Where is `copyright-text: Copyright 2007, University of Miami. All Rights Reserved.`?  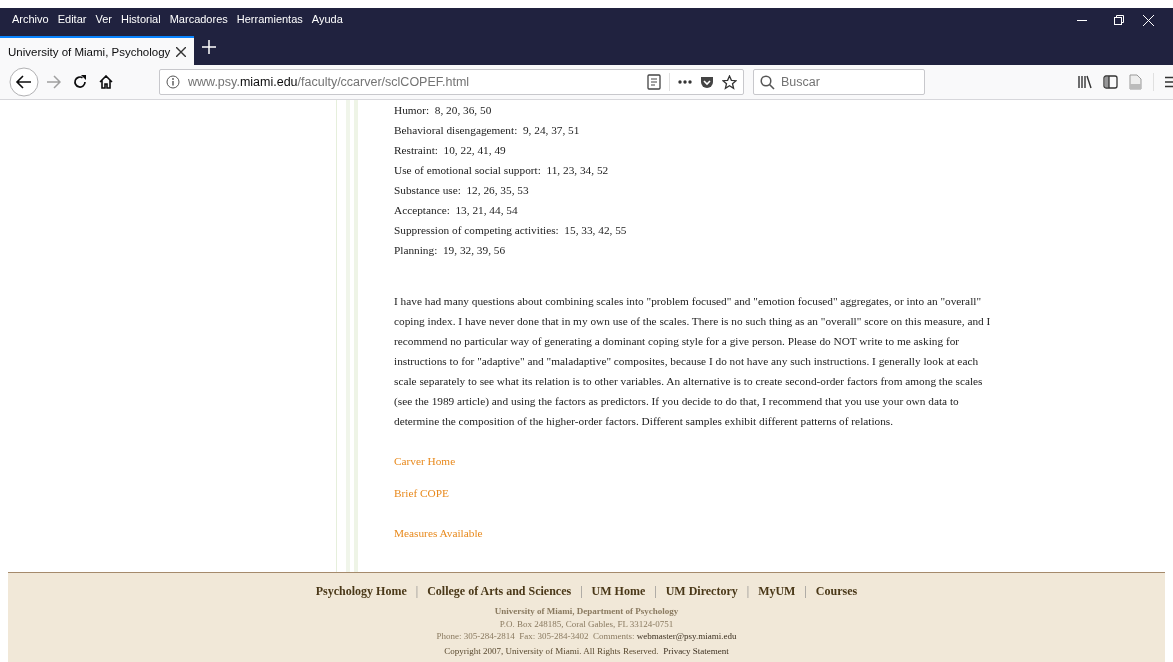
copyright-text: Copyright 2007, University of Miami. All Rights Reserved. is located at coordinates (551, 650).